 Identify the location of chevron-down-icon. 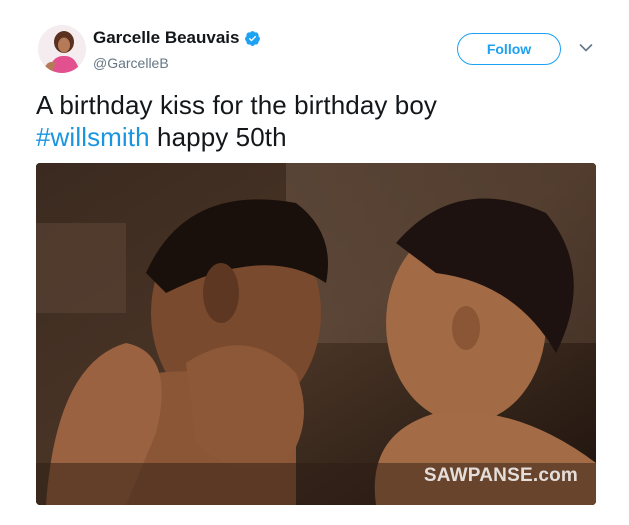
(586, 48).